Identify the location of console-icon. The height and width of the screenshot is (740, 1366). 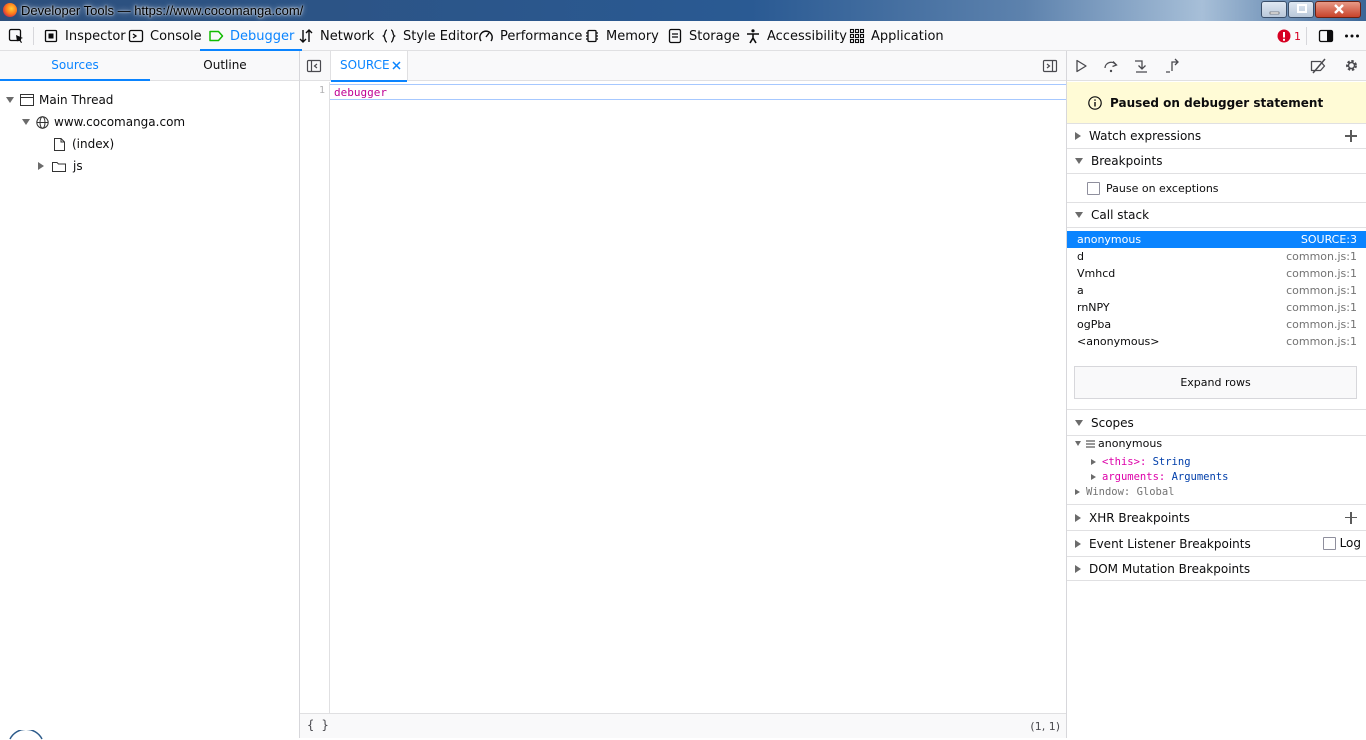
(136, 36).